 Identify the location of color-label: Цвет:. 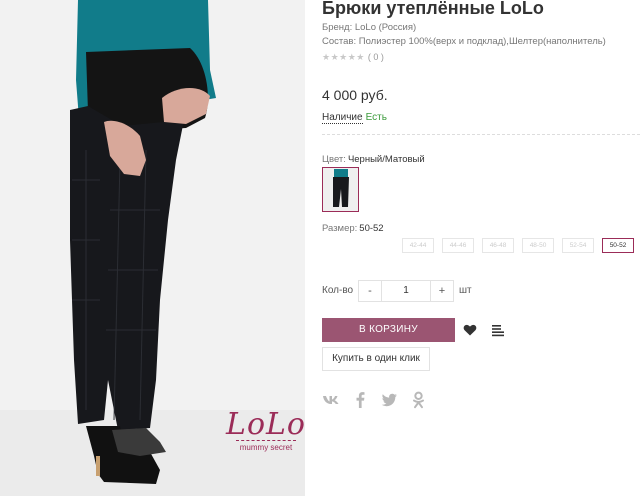
(334, 159).